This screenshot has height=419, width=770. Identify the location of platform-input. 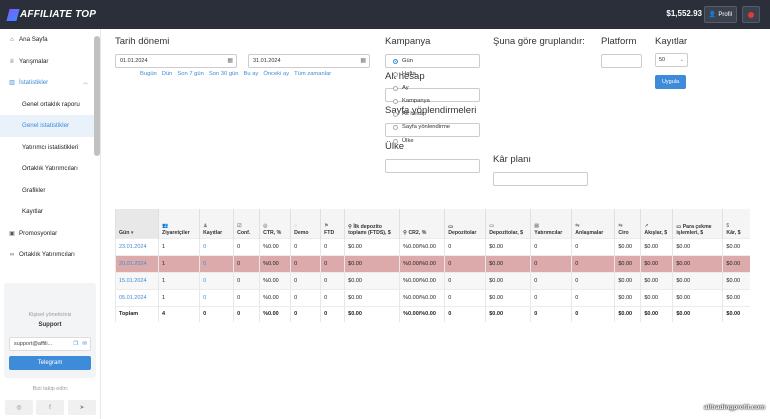
(621, 61).